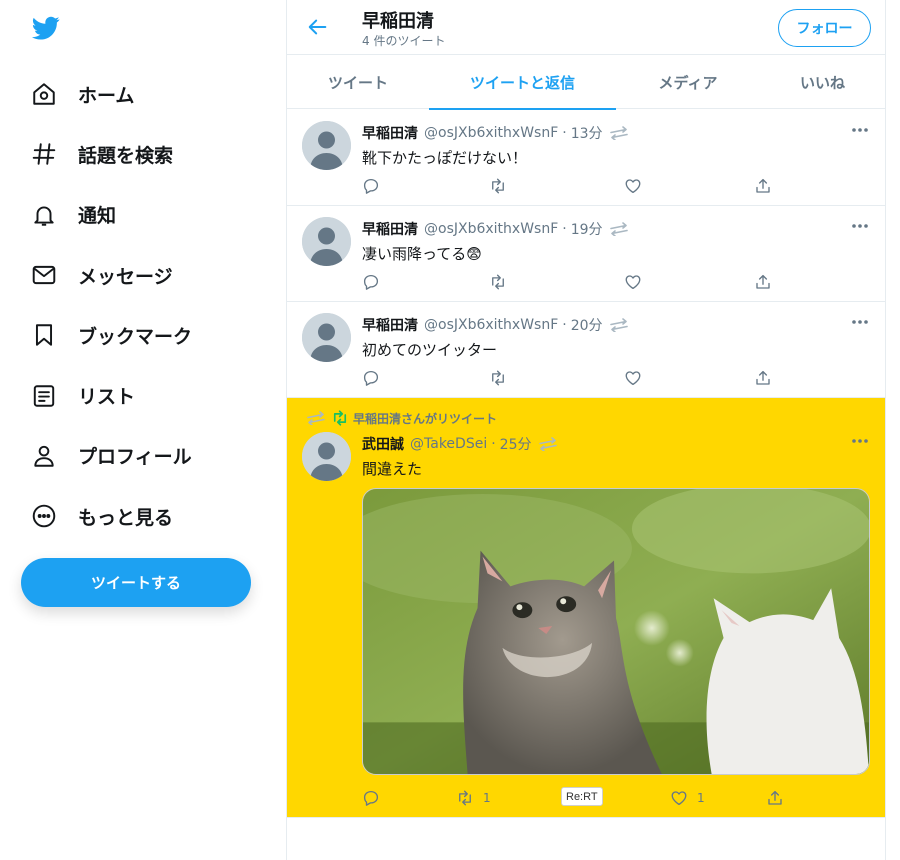  Describe the element at coordinates (582, 796) in the screenshot. I see `rert-button: Re:RT` at that location.